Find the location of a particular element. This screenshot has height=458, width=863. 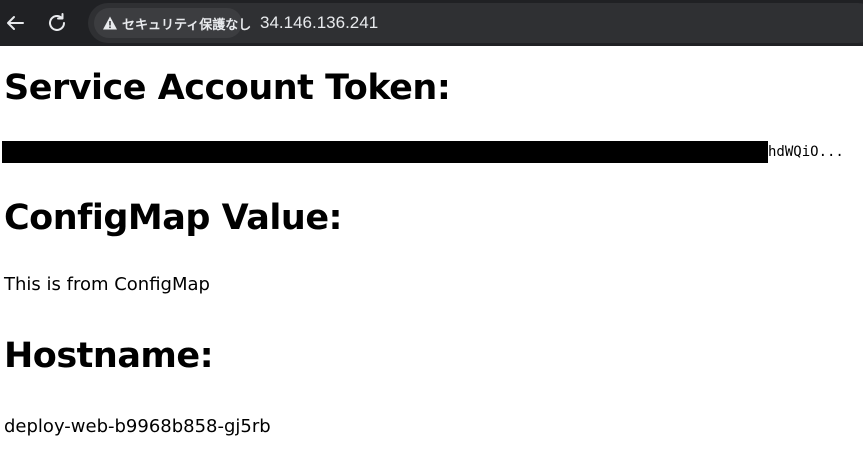

security-indicator: セキュリティ保護なし is located at coordinates (172, 23).